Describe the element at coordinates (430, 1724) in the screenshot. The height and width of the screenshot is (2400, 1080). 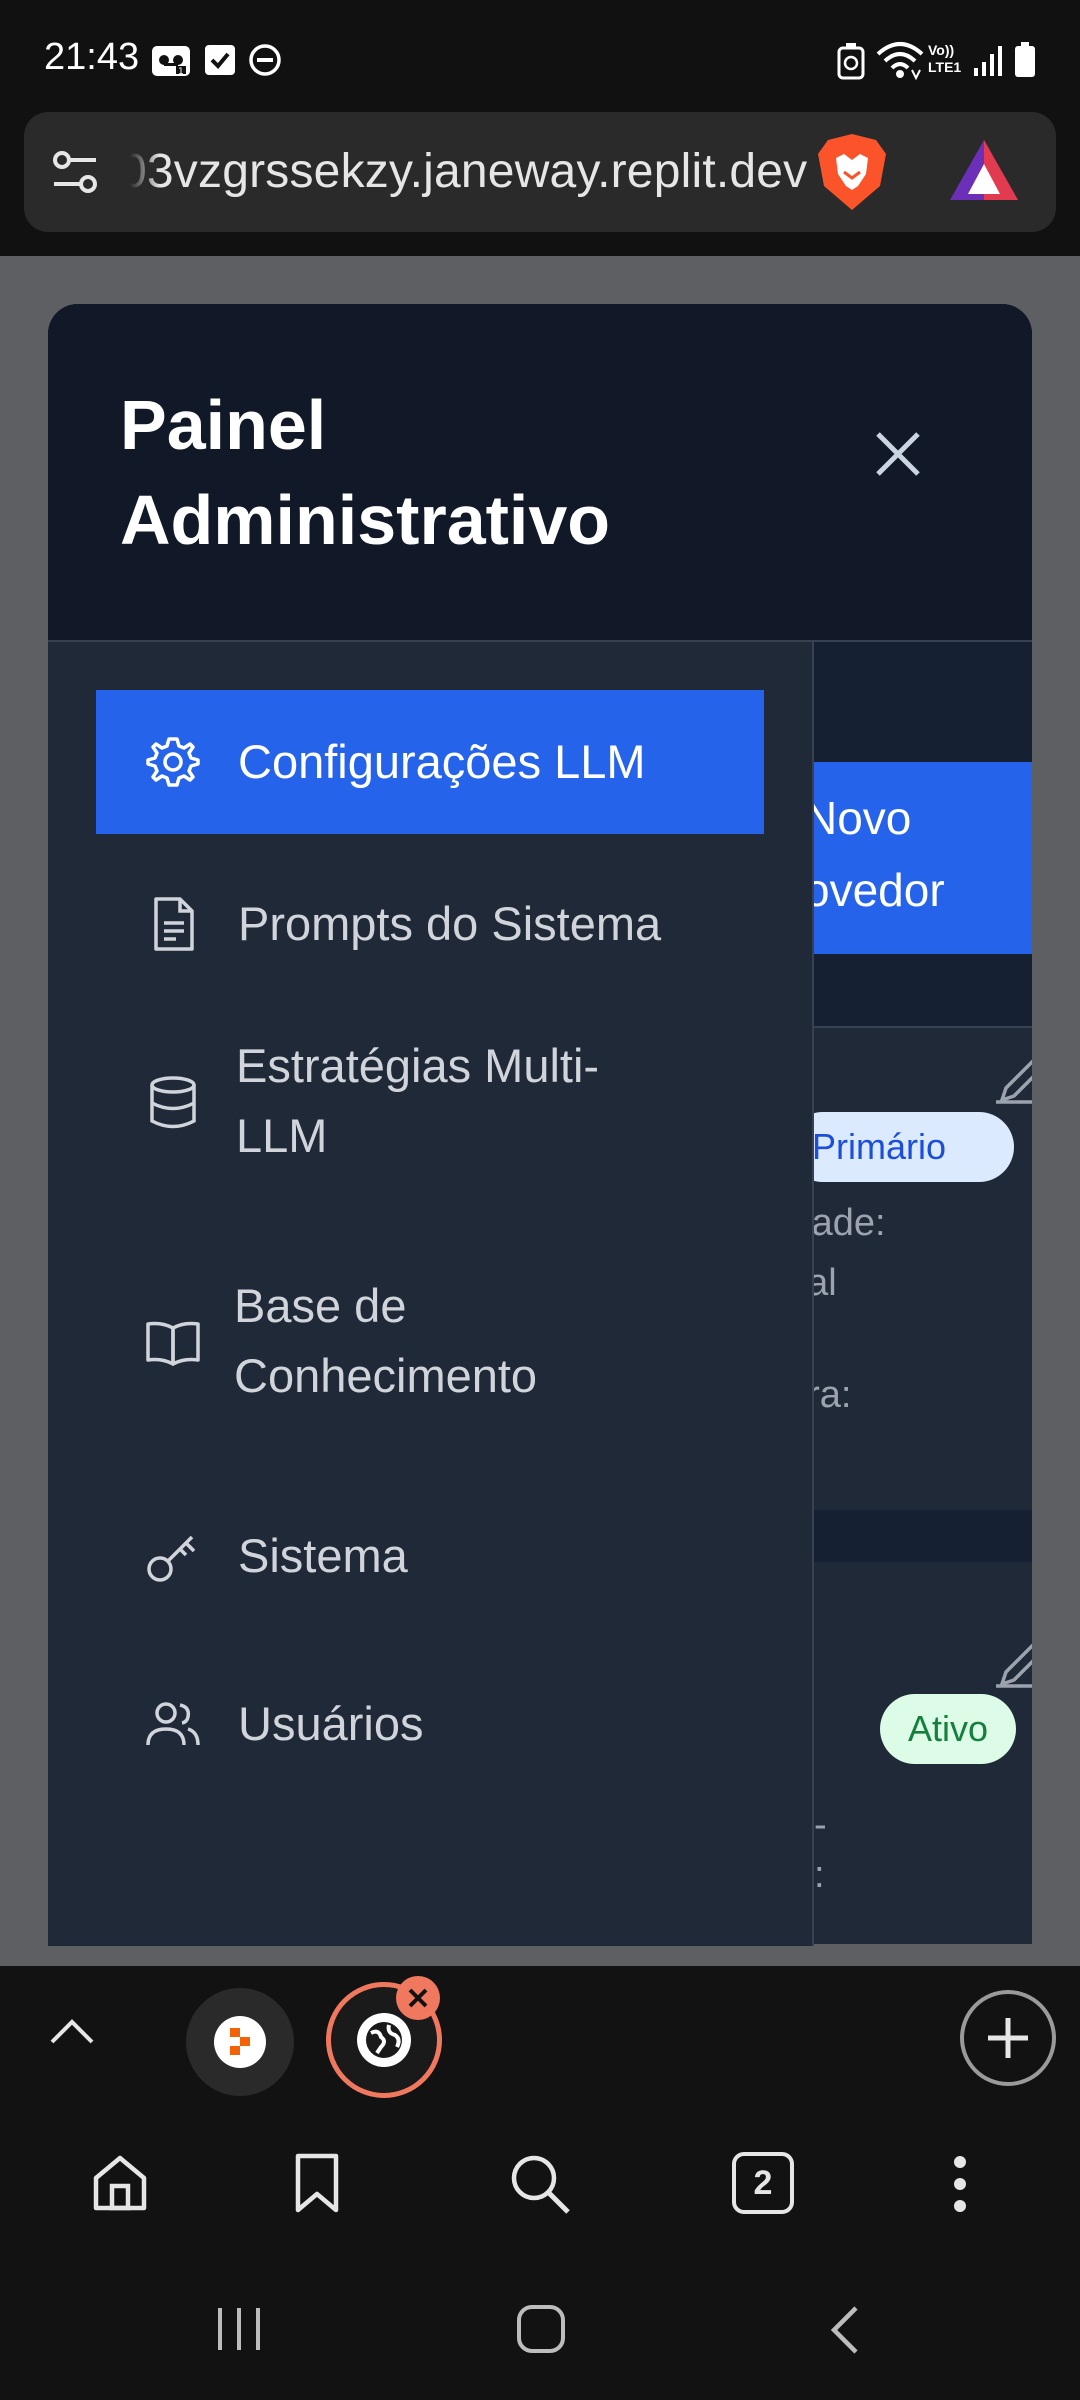
I see `menu-item-users: Usuários` at that location.